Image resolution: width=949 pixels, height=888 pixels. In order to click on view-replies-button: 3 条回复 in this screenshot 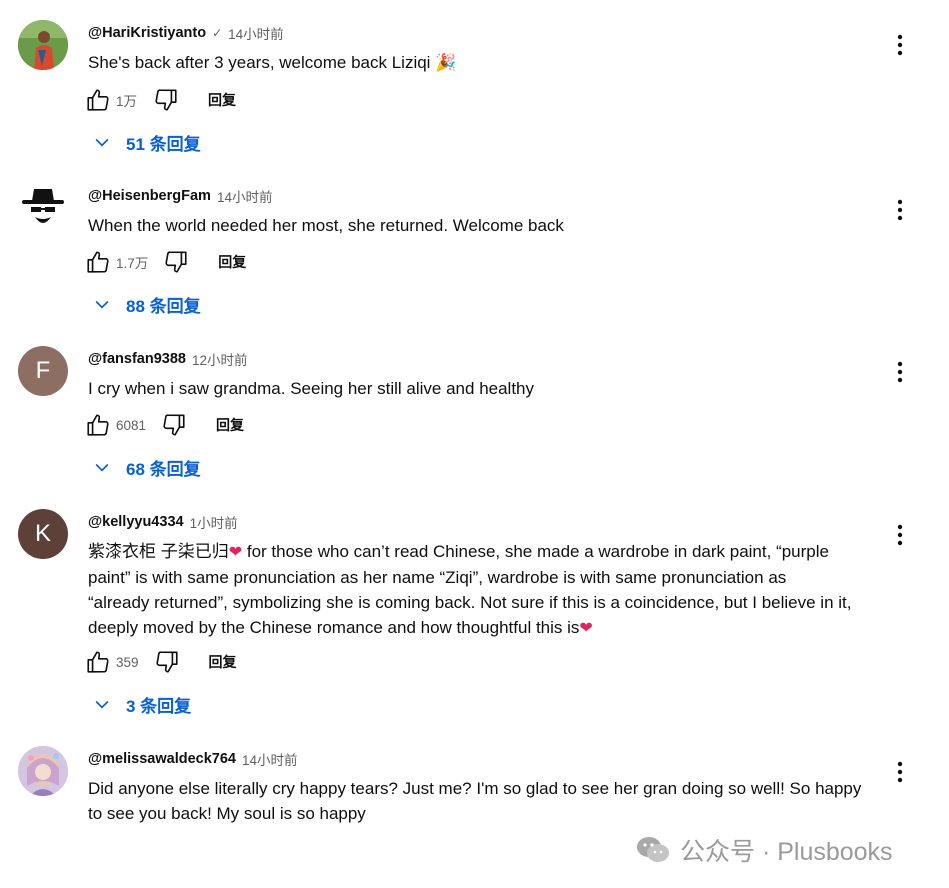, I will do `click(140, 704)`.